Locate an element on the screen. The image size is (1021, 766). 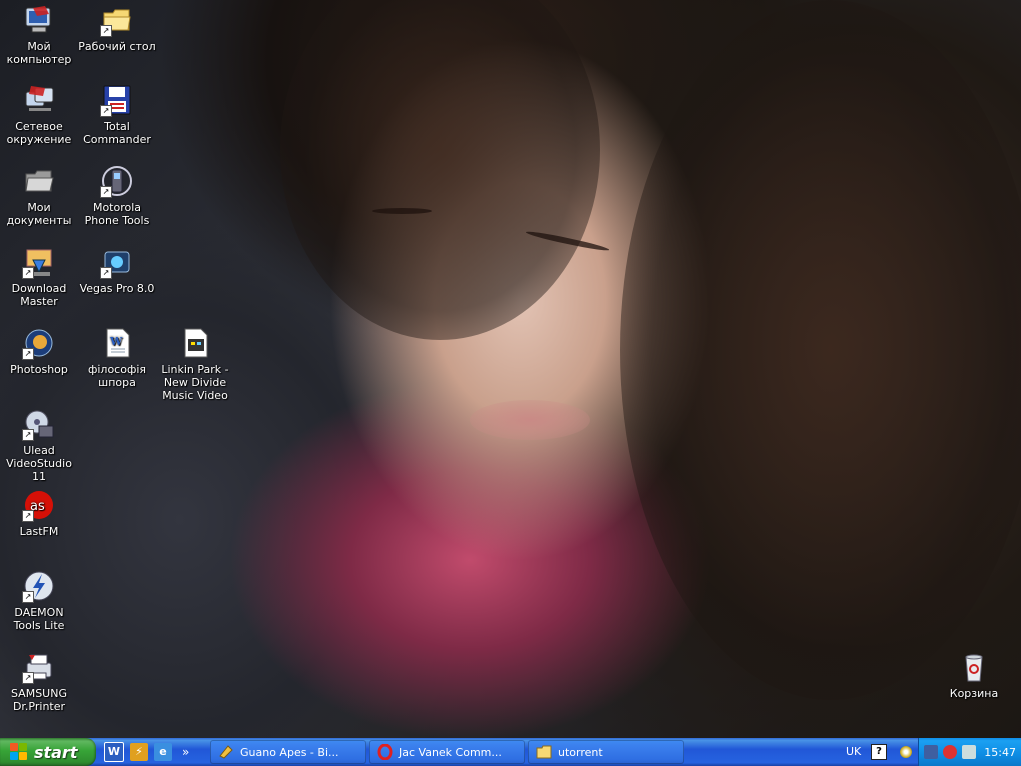
desktop-icon-label: Photoshop is located at coordinates (39, 369).